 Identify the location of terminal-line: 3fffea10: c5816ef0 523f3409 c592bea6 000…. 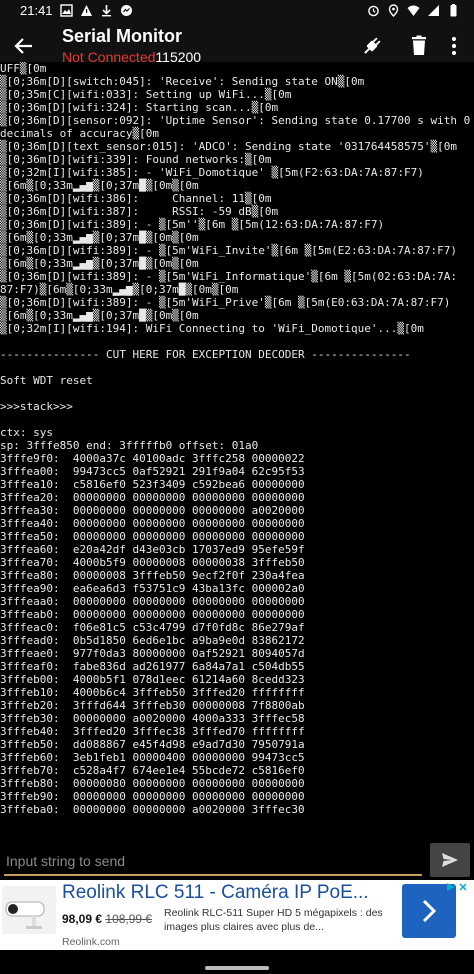
(152, 484).